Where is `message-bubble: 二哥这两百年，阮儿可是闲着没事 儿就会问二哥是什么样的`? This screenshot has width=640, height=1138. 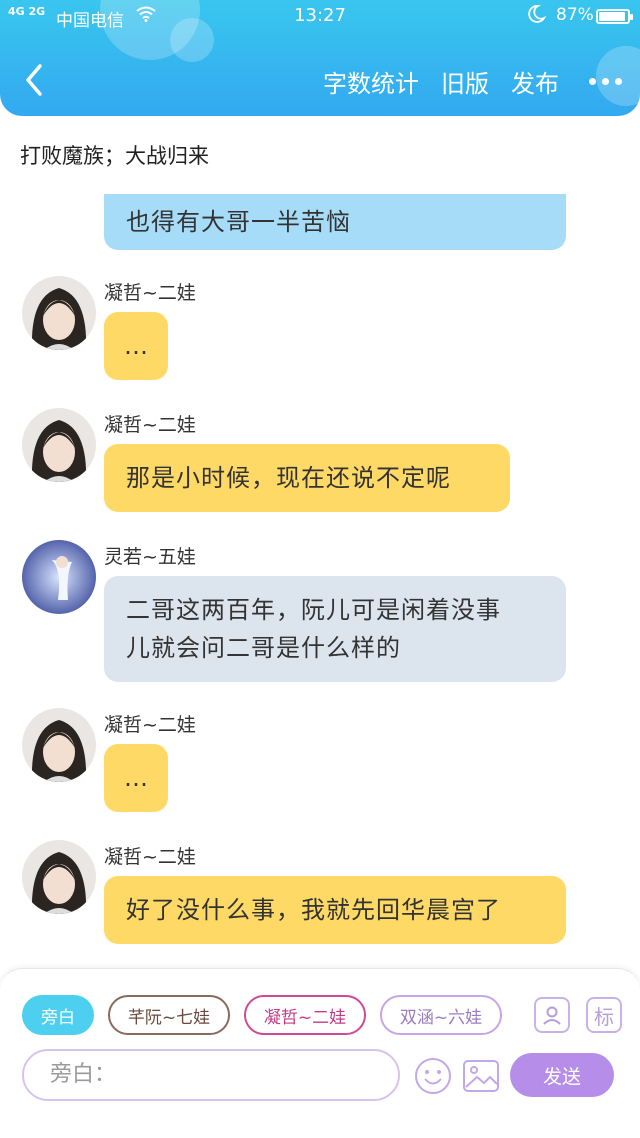
message-bubble: 二哥这两百年，阮儿可是闲着没事 儿就会问二哥是什么样的 is located at coordinates (335, 629).